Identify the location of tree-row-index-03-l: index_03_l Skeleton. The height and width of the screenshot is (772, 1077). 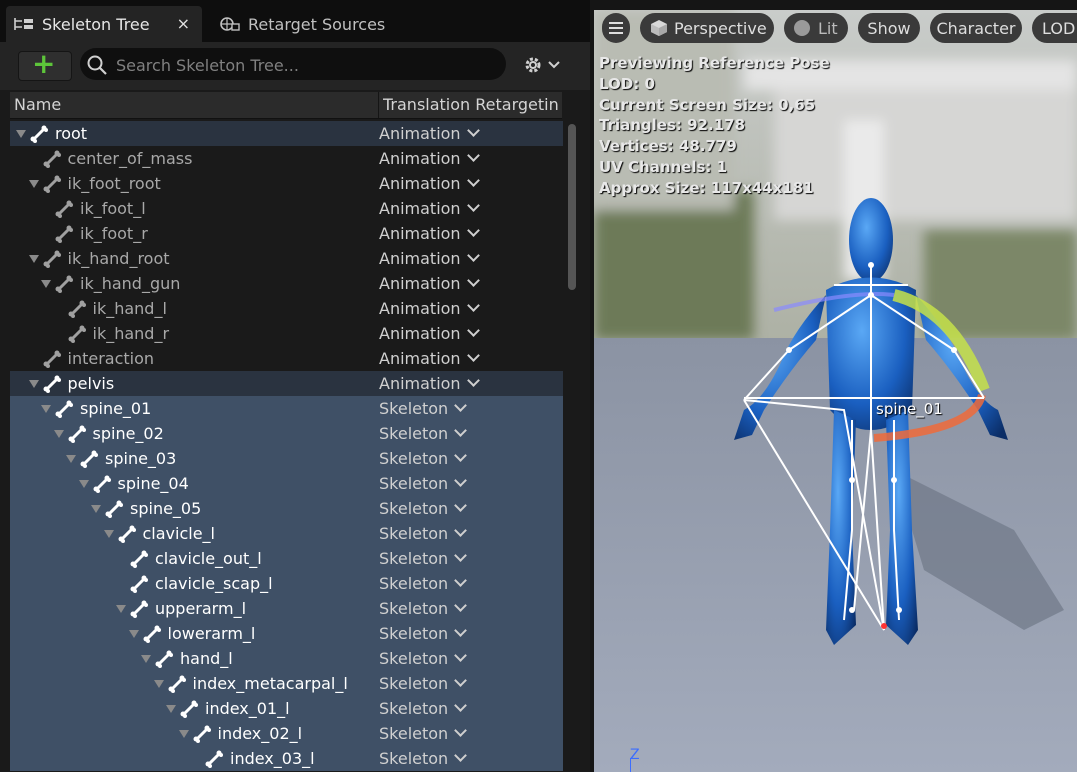
(286, 758).